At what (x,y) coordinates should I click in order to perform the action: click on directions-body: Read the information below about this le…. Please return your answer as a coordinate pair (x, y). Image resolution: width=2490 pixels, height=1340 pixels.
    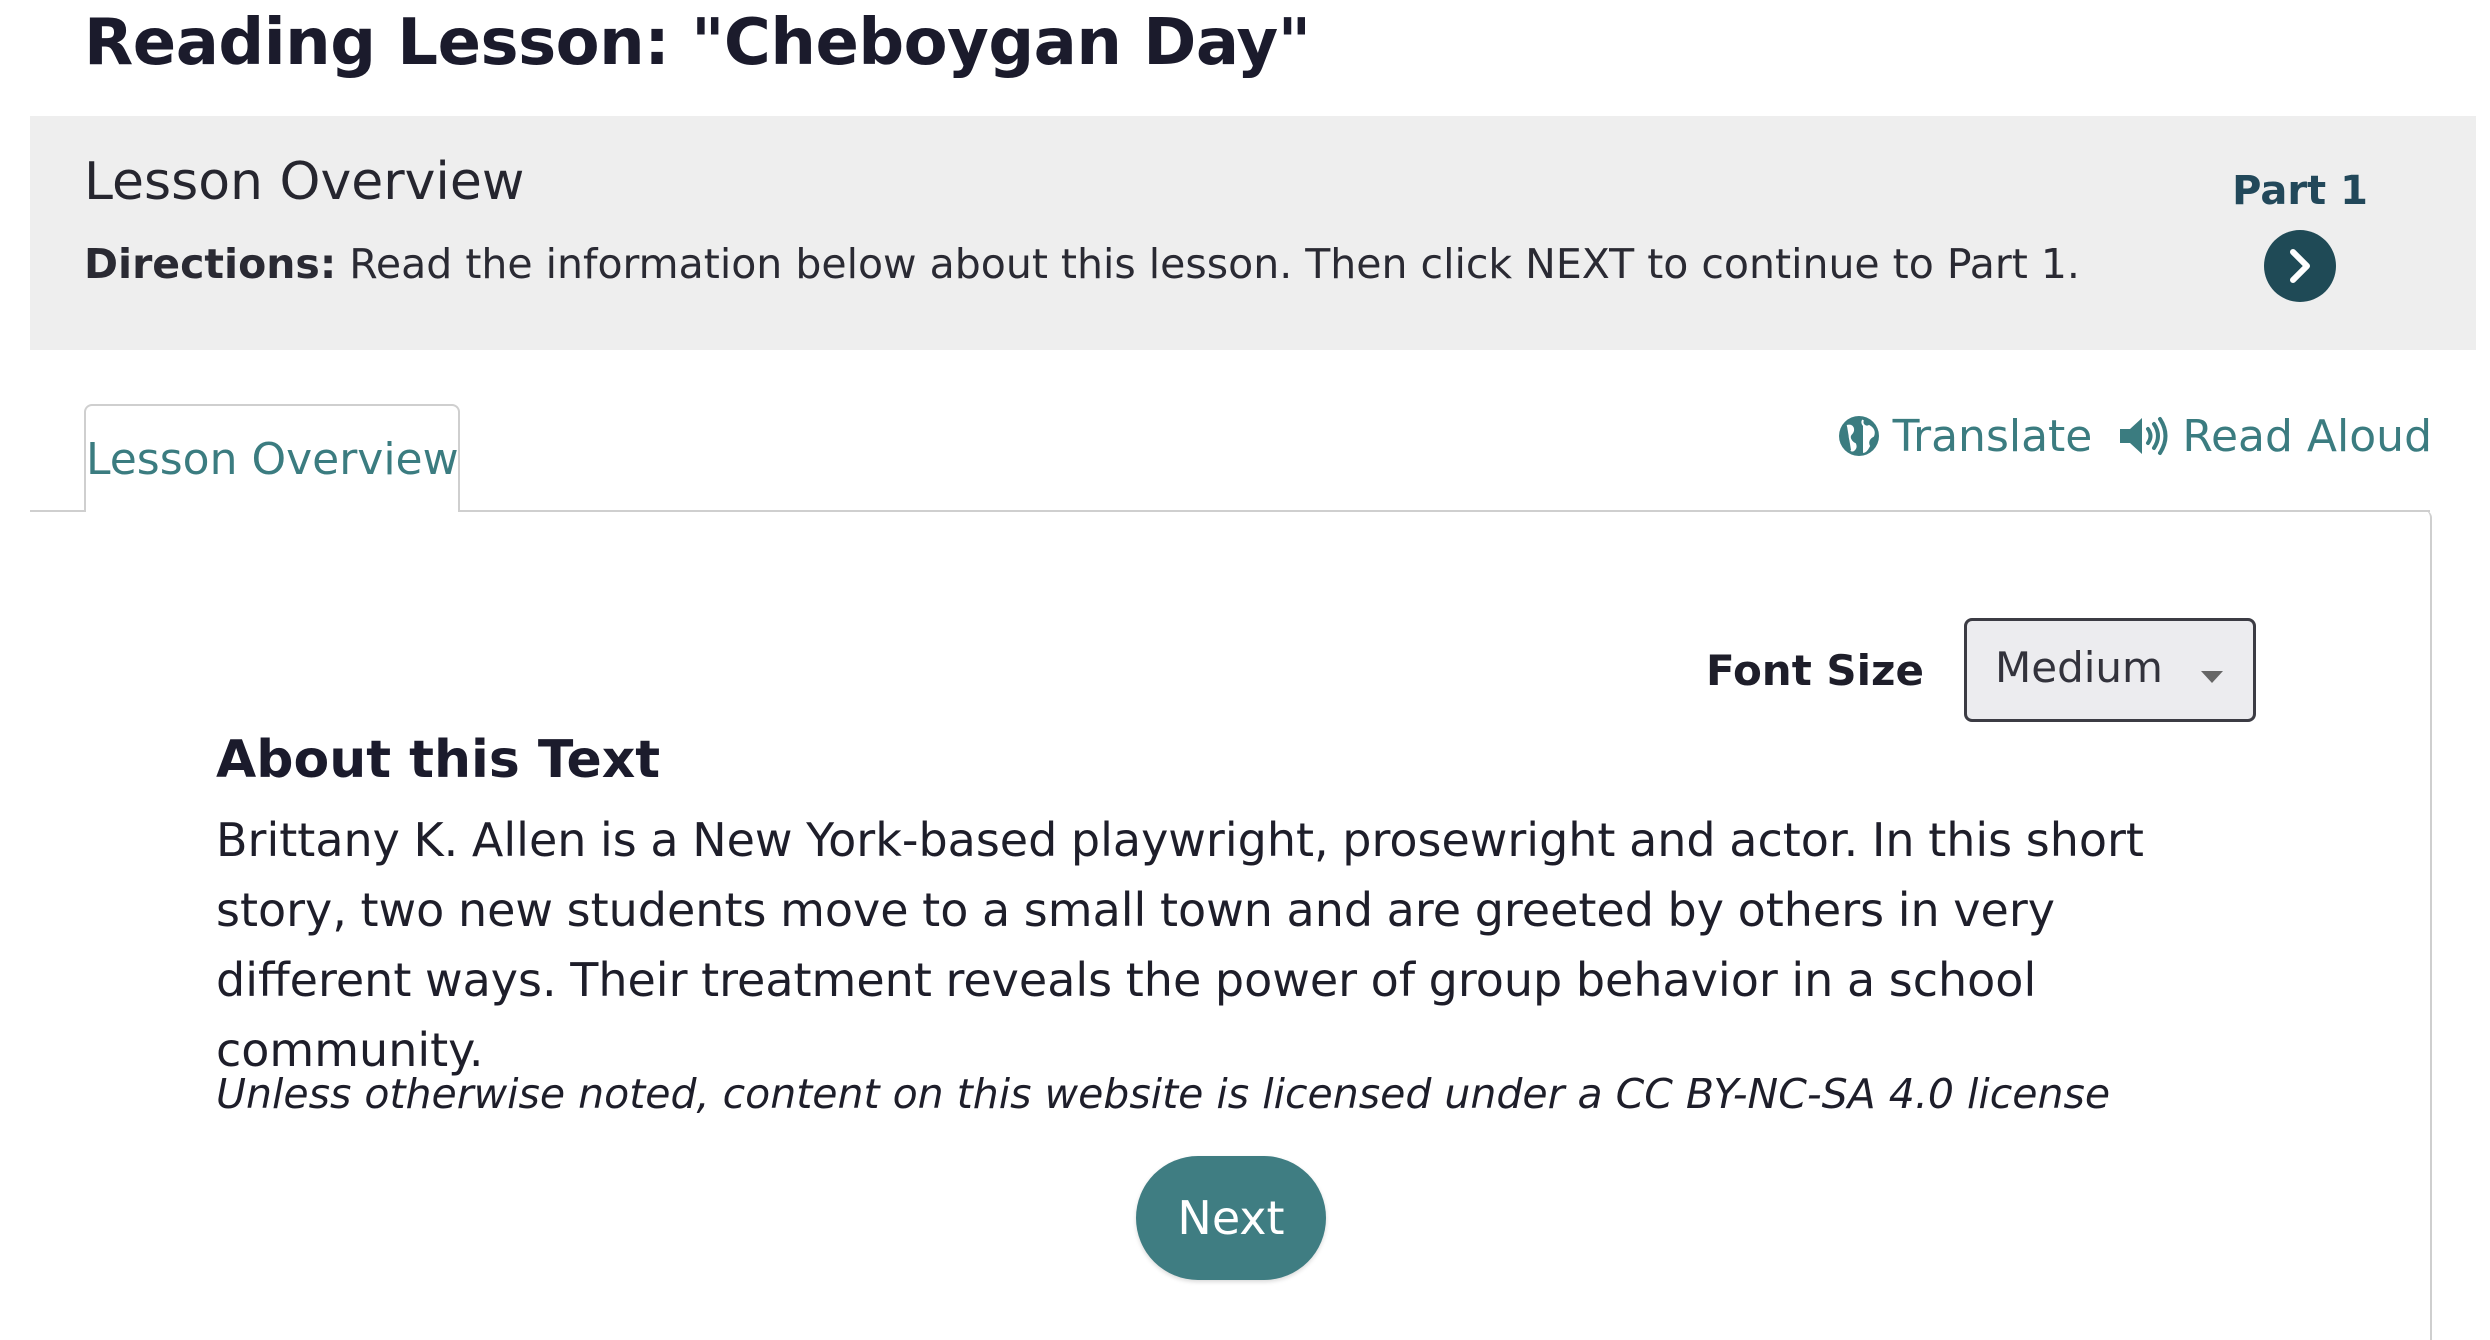
    Looking at the image, I should click on (1214, 264).